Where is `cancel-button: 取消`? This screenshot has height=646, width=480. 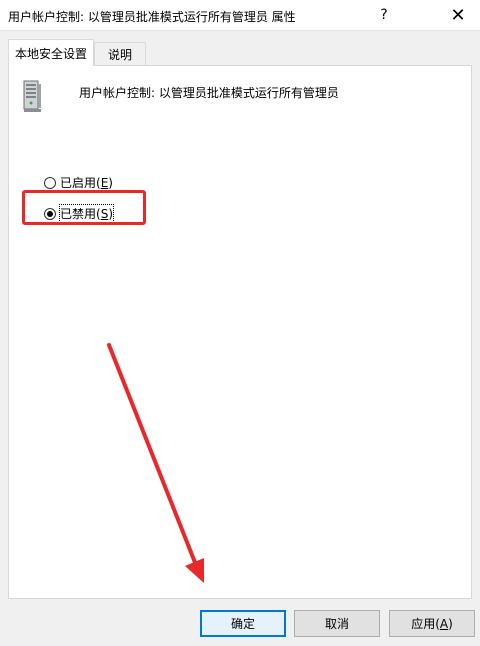
cancel-button: 取消 is located at coordinates (337, 623).